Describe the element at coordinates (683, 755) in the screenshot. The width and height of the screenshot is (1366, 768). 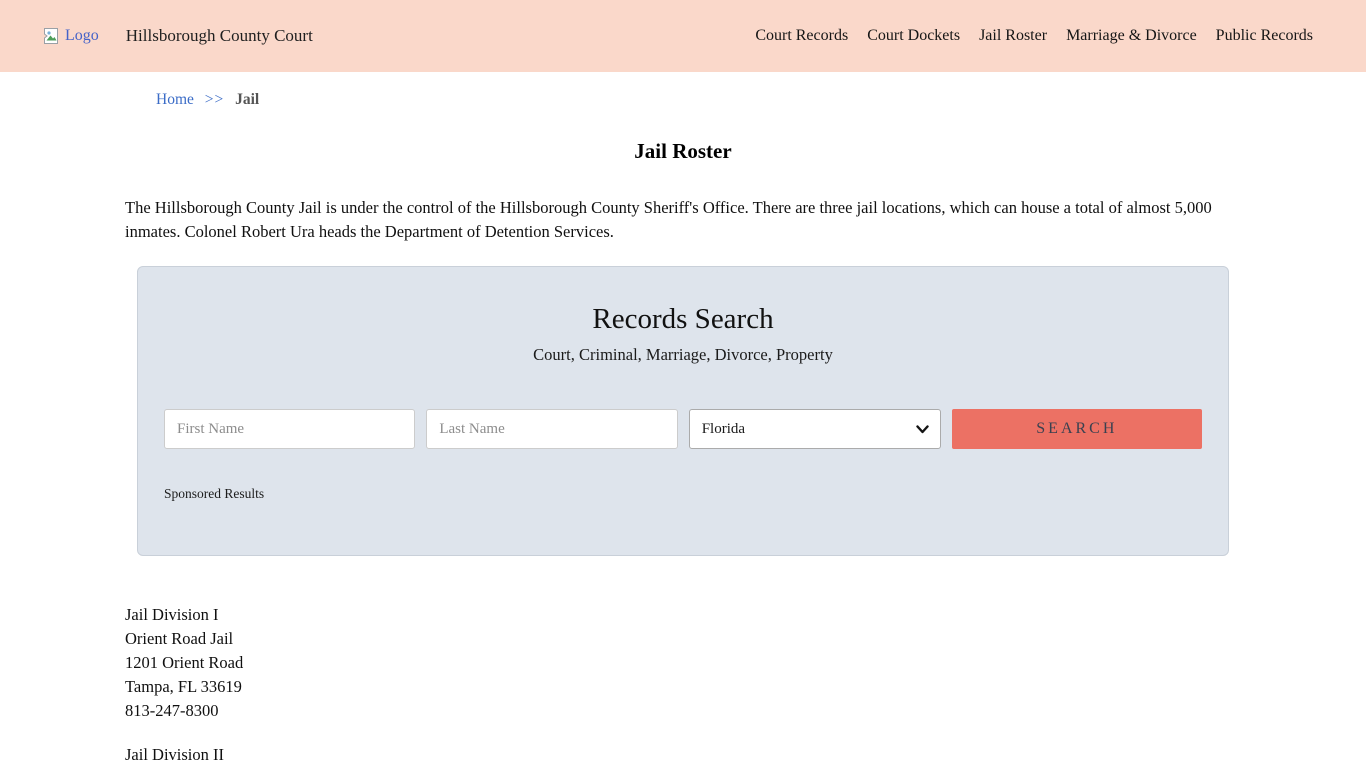
I see `jail-division-2: Jail Division II` at that location.